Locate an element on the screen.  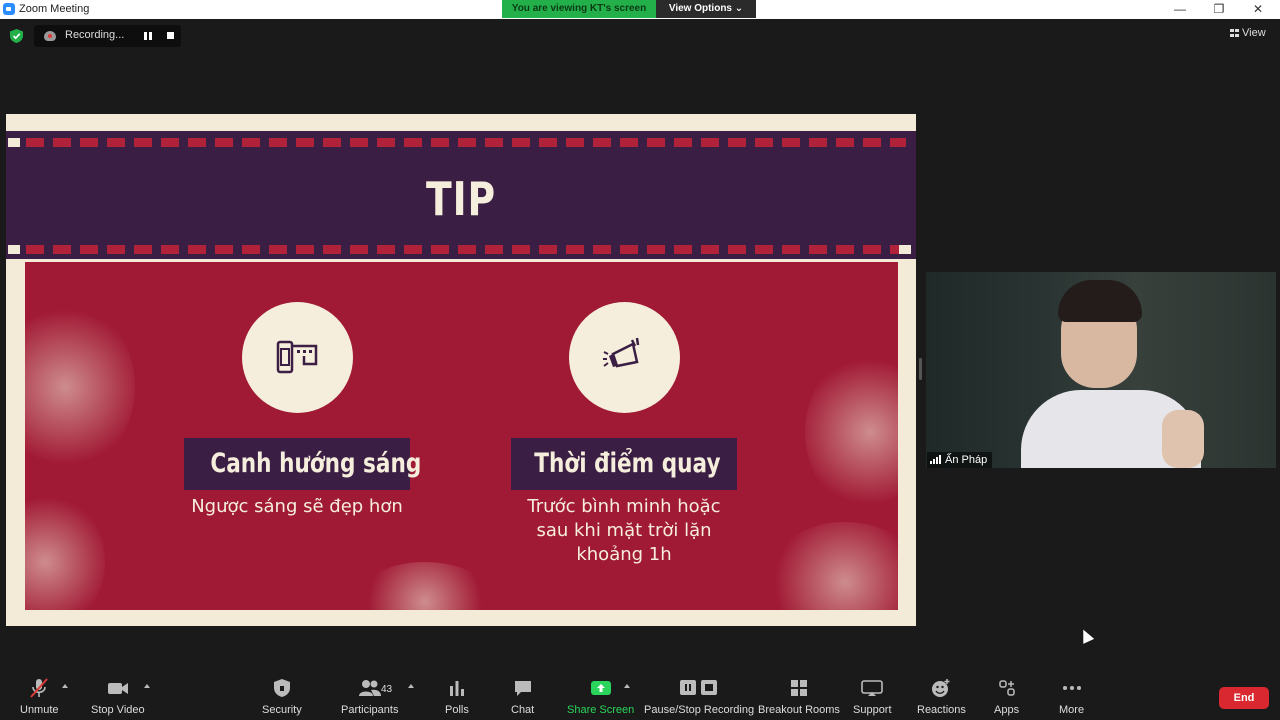
view-layout-button: View is located at coordinates (1248, 33).